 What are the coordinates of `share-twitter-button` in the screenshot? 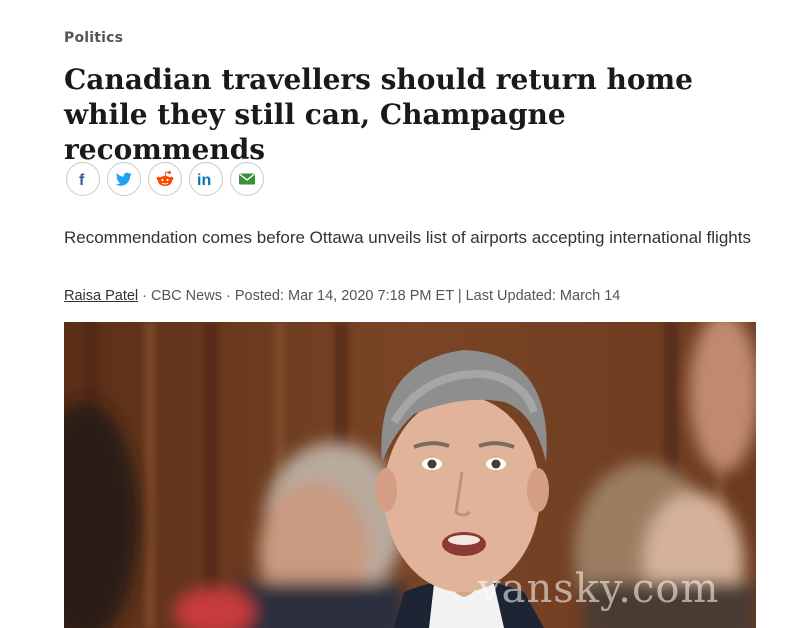 It's located at (124, 179).